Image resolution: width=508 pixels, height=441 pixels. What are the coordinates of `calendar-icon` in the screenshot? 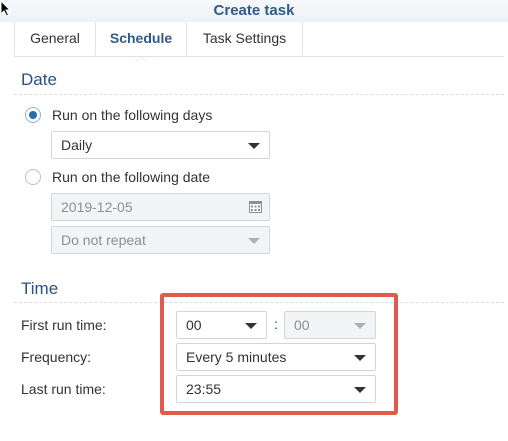 It's located at (255, 207).